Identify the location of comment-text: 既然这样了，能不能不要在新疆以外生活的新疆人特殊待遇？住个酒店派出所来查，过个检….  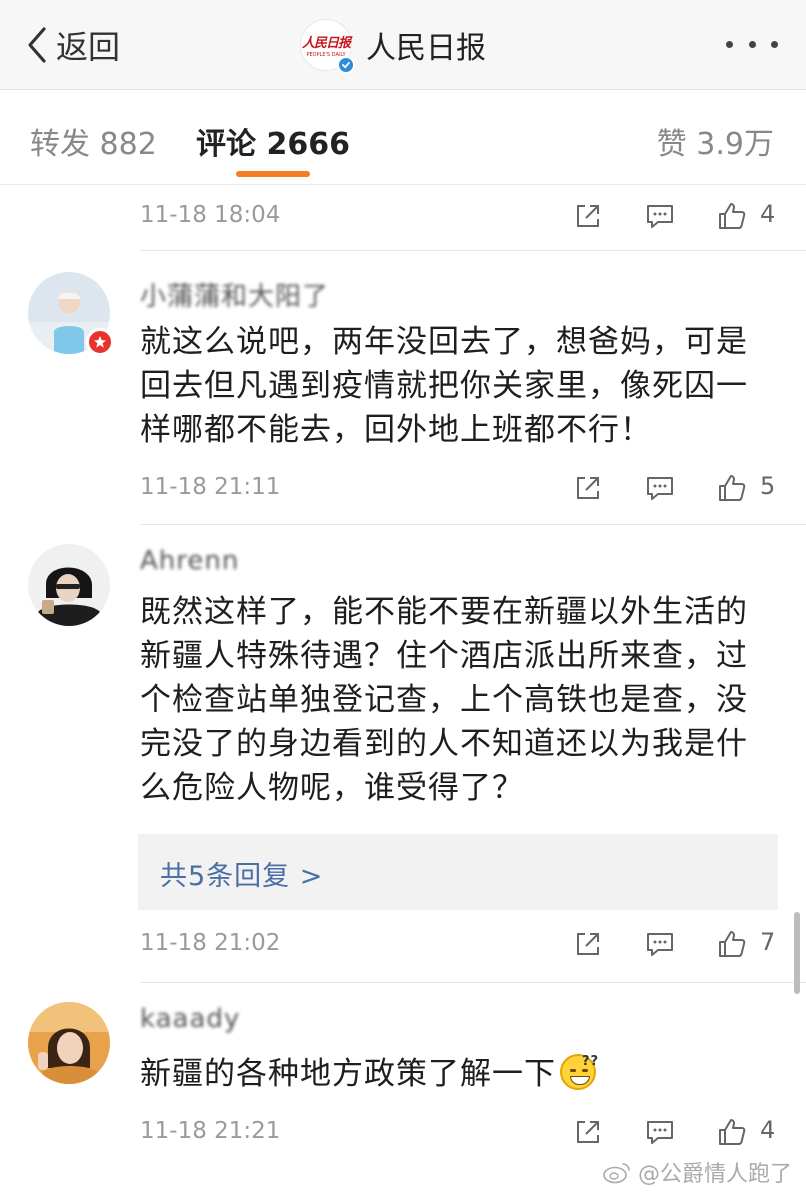
(444, 700).